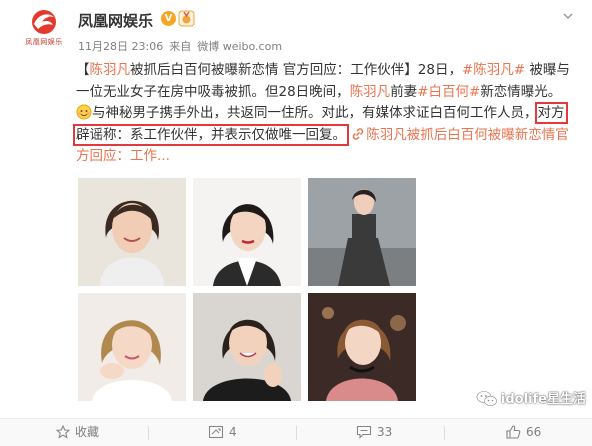 Image resolution: width=592 pixels, height=446 pixels. Describe the element at coordinates (239, 46) in the screenshot. I see `source-name: 微博 weibo.com` at that location.